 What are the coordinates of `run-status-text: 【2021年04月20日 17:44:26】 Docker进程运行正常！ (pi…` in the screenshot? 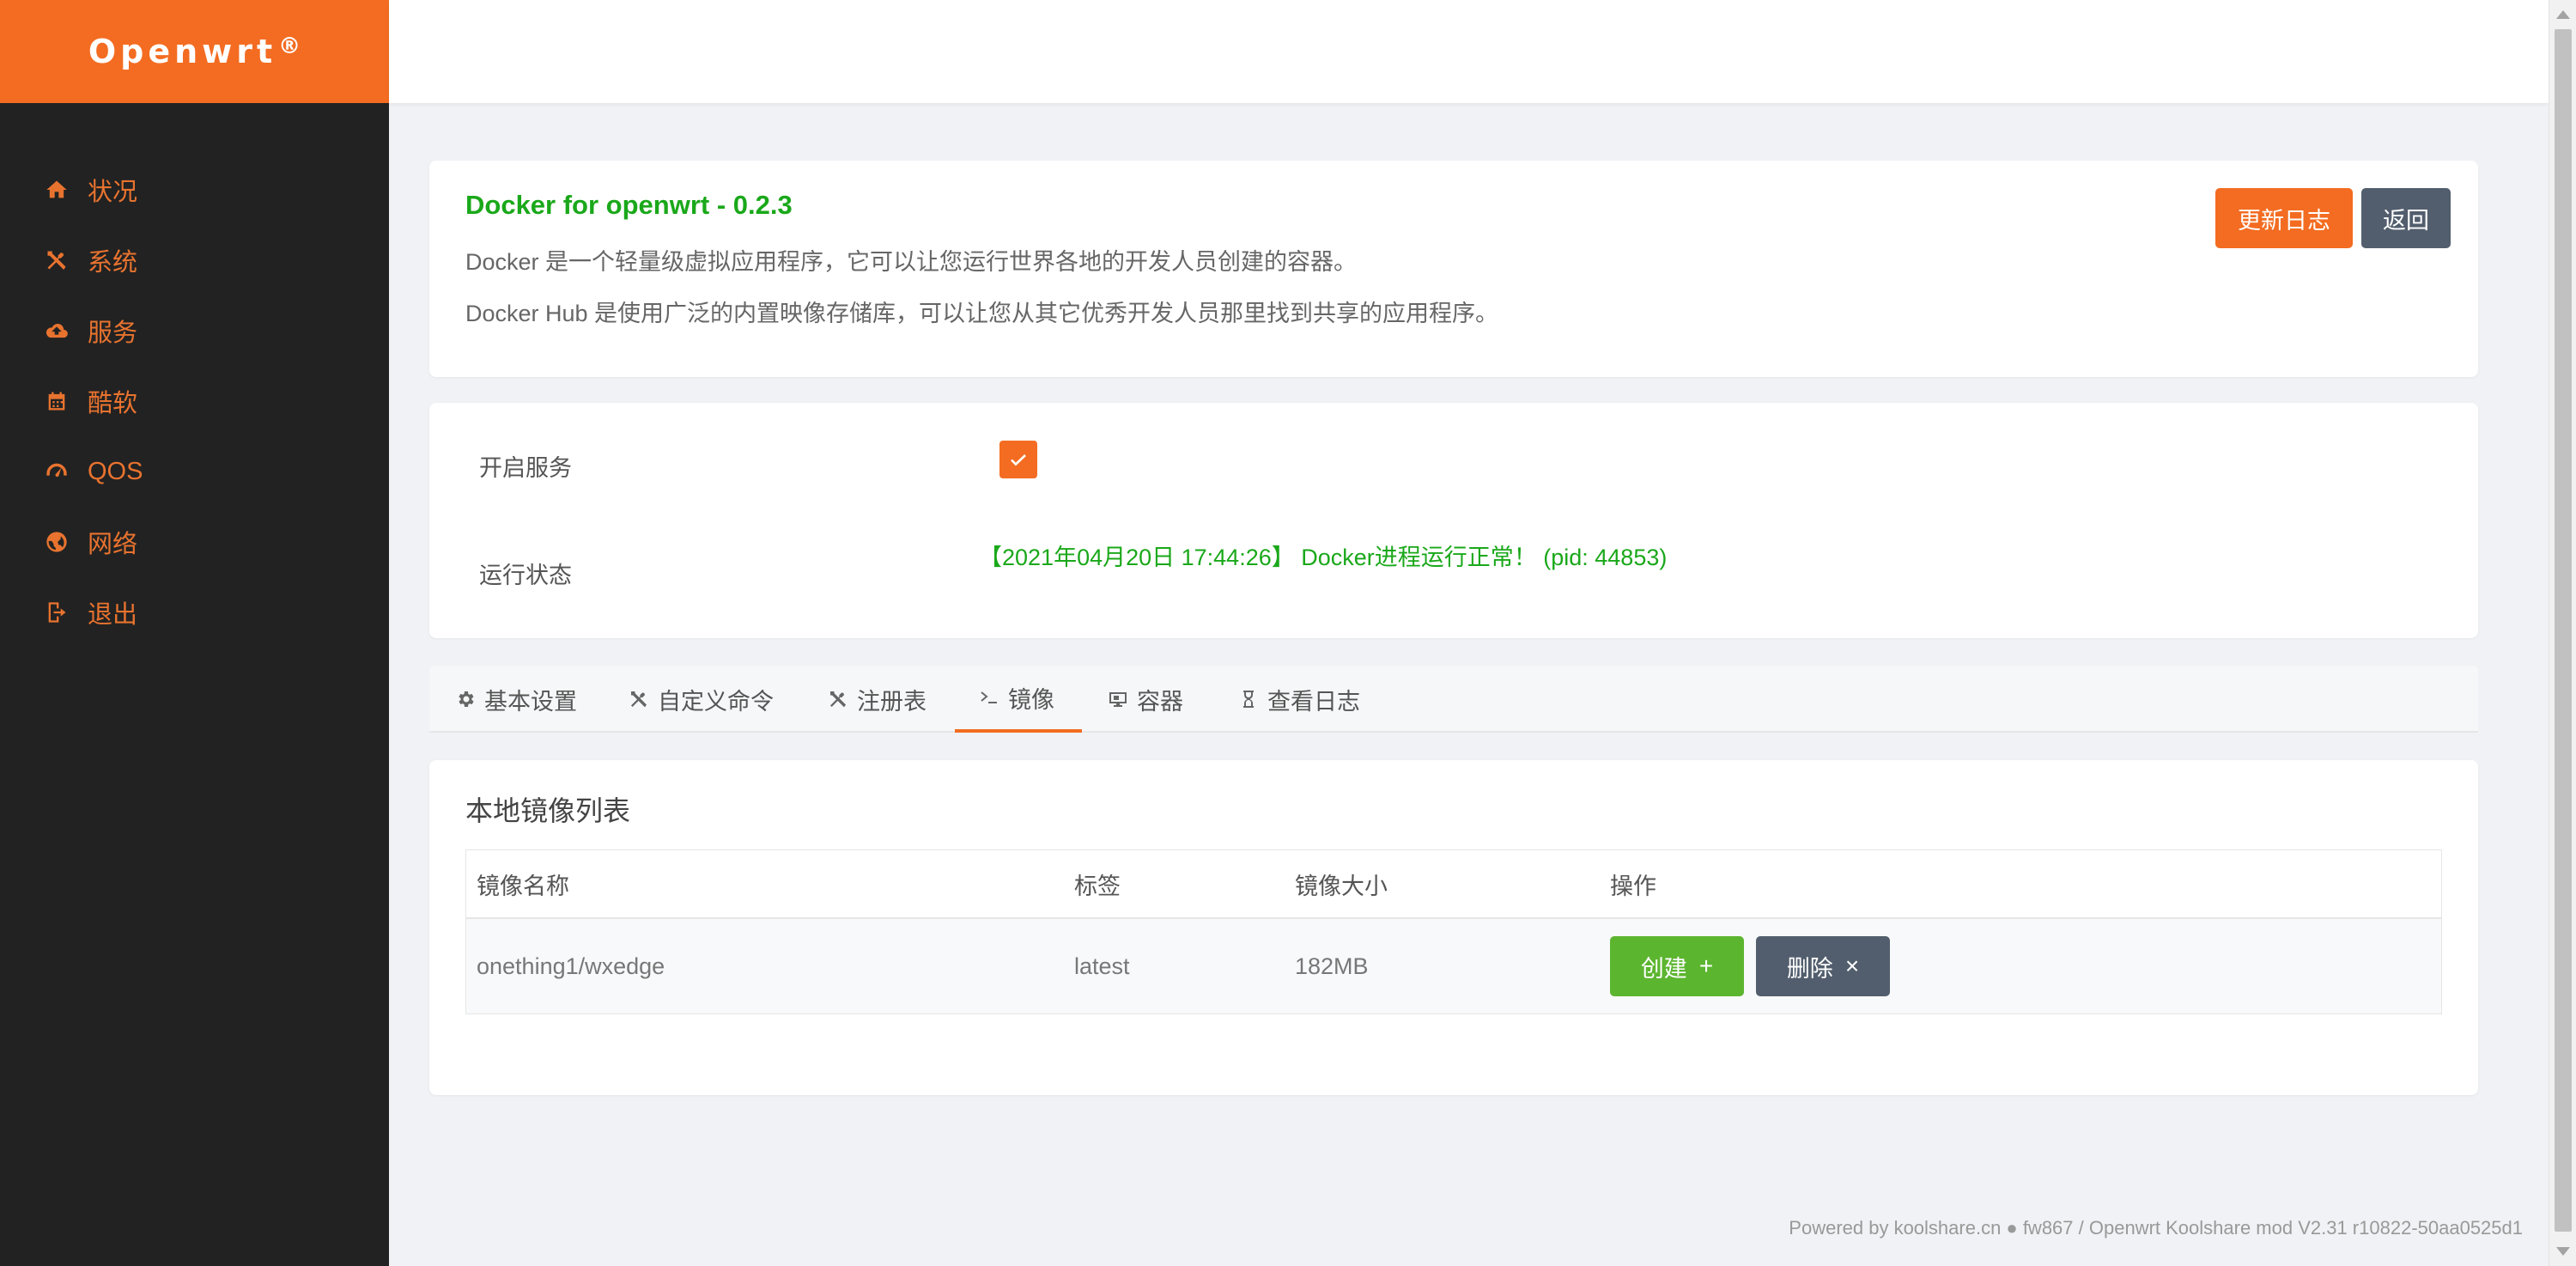 It's located at (1323, 557).